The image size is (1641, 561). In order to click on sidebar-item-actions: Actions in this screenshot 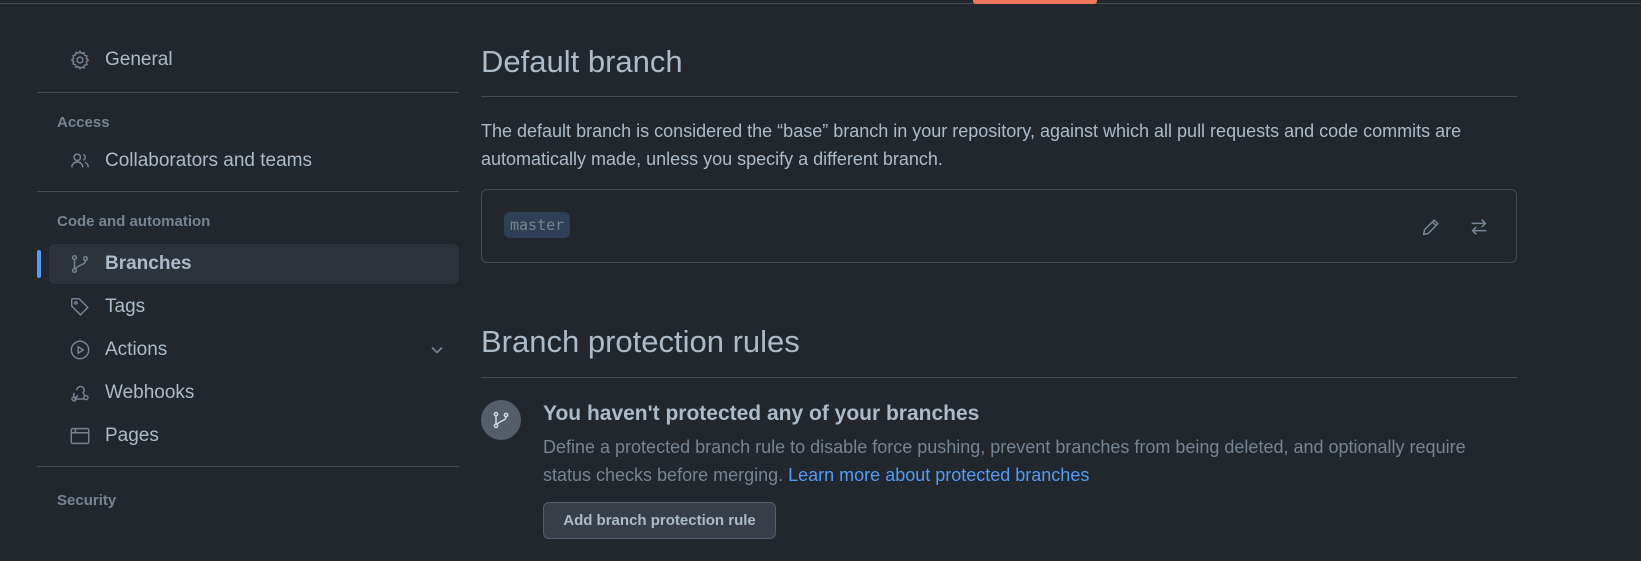, I will do `click(254, 350)`.